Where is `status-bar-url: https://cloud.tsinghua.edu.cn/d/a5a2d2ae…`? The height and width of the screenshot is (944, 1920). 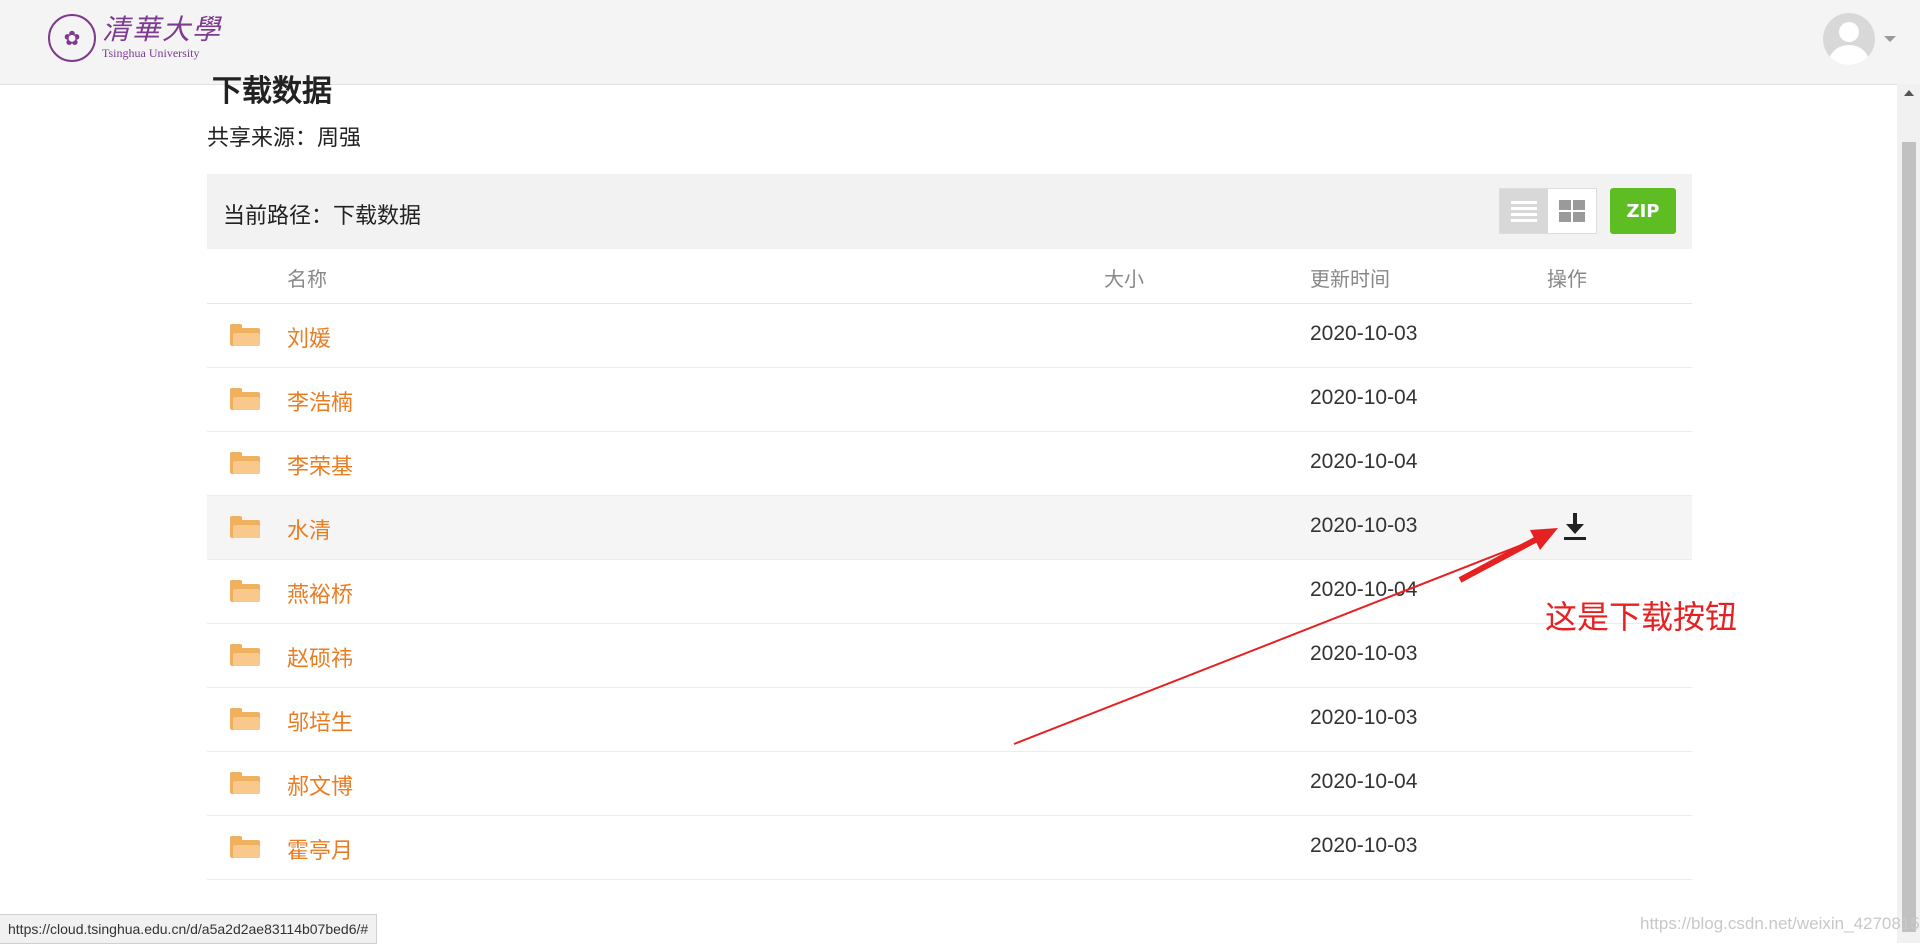
status-bar-url: https://cloud.tsinghua.edu.cn/d/a5a2d2ae… is located at coordinates (189, 929).